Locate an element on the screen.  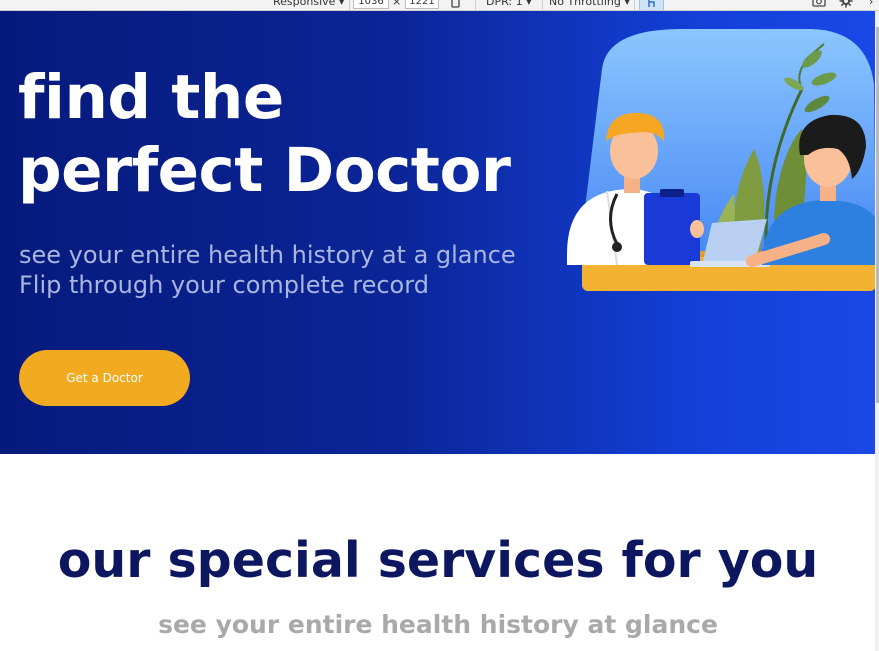
rotate-device-icon is located at coordinates (456, 4).